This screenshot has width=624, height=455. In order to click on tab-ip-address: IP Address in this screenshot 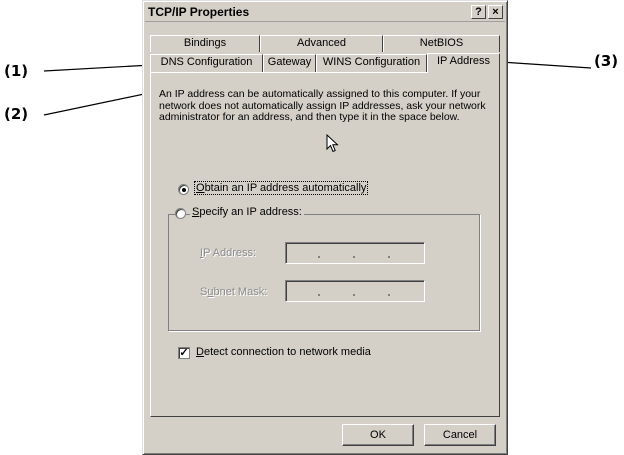, I will do `click(463, 63)`.